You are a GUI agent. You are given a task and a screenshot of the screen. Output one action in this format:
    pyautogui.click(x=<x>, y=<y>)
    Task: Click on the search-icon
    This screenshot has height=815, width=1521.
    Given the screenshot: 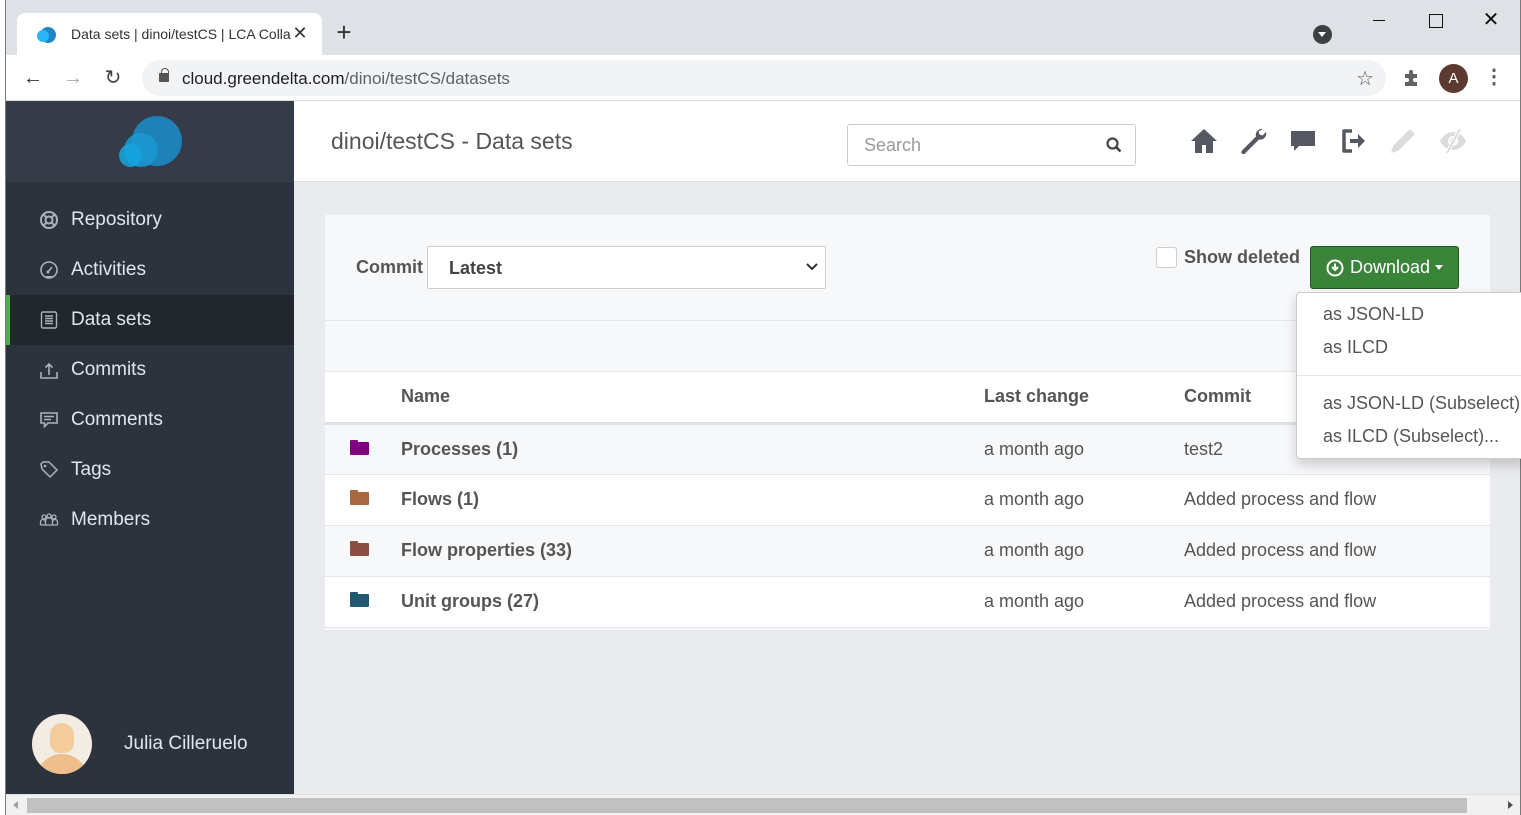 What is the action you would take?
    pyautogui.click(x=1114, y=145)
    